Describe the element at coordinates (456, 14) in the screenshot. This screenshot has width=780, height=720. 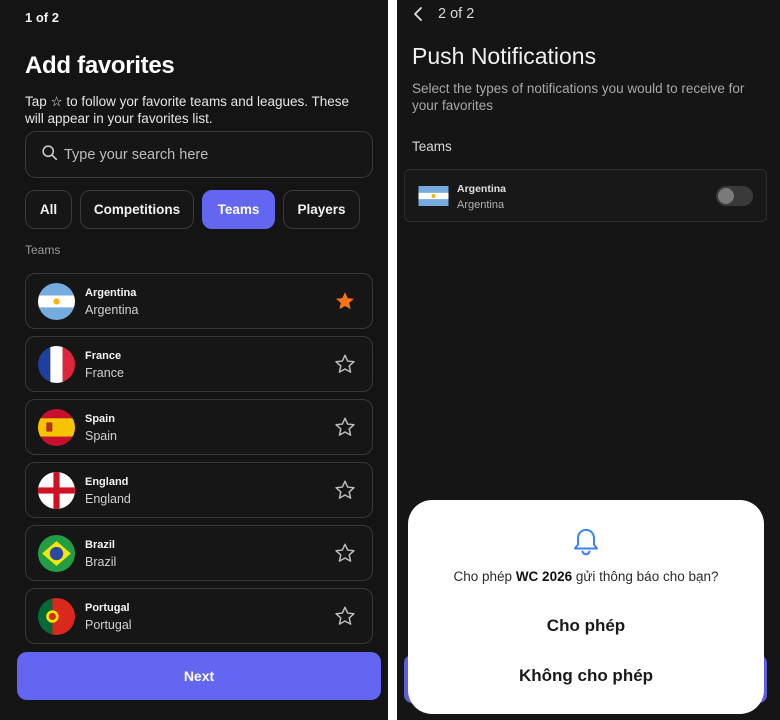
I see `step-indicator: 2 of 2` at that location.